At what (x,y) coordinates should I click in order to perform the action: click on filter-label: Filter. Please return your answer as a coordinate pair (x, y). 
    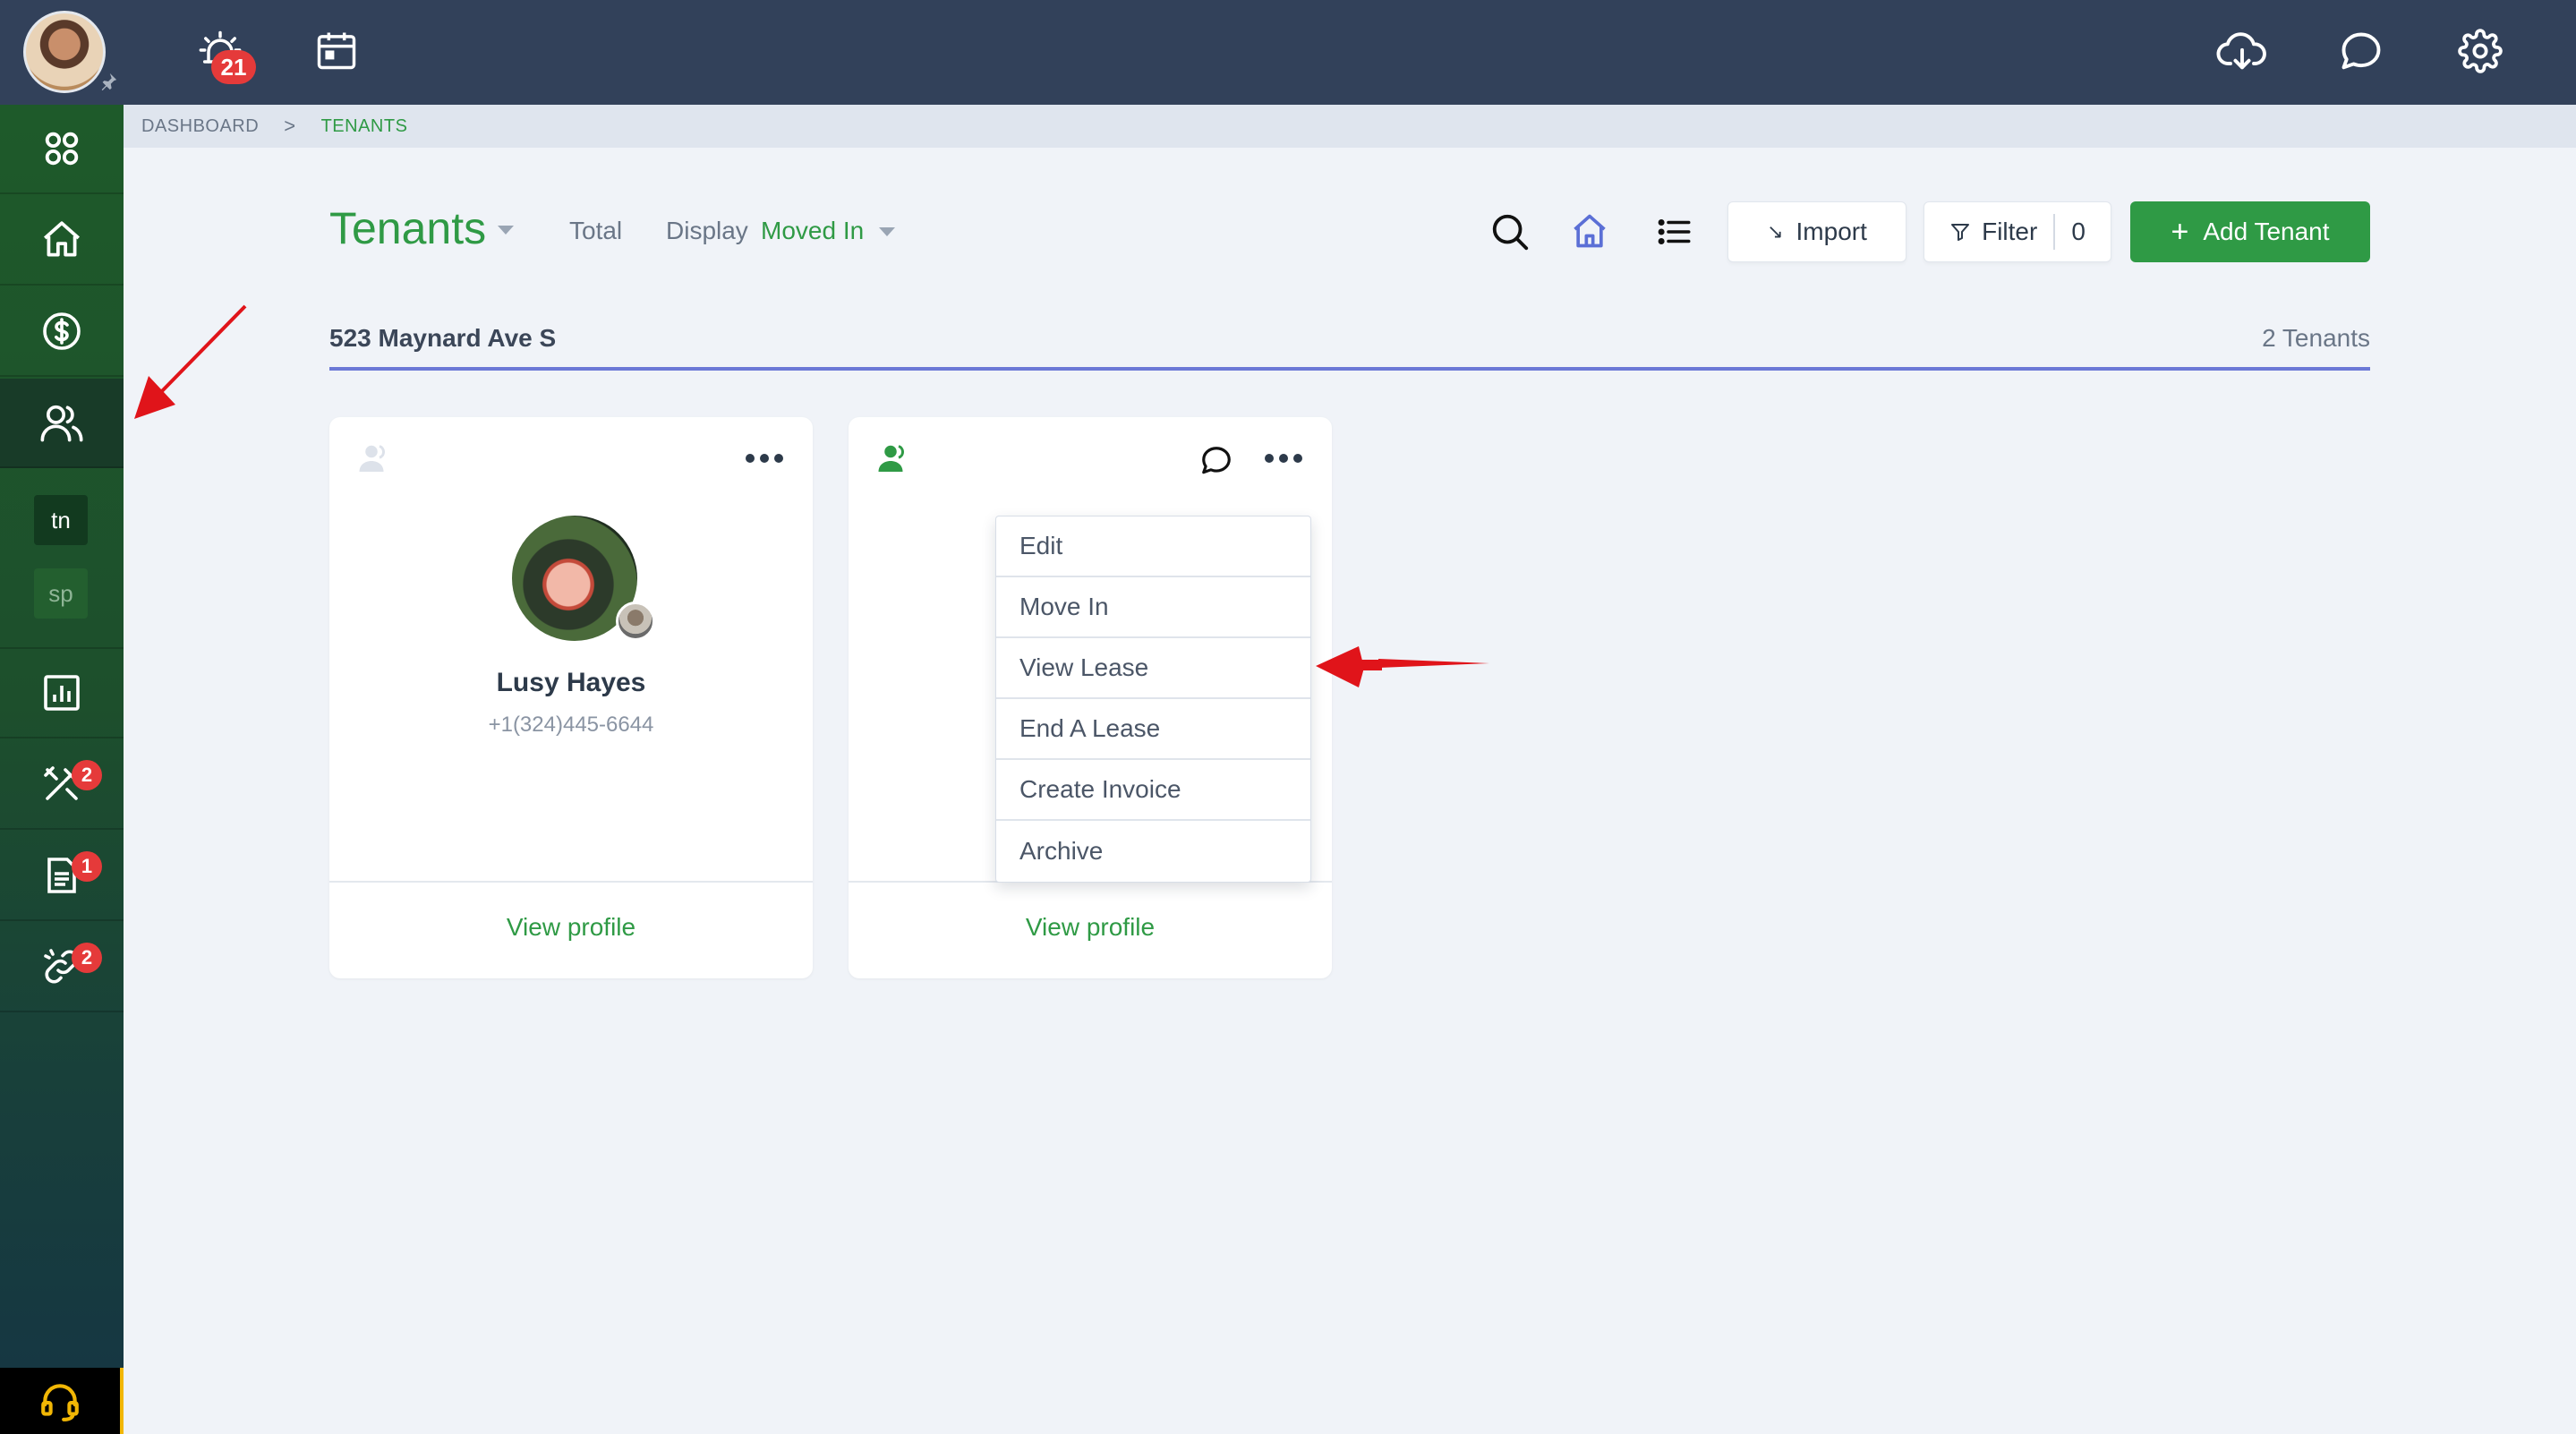
    Looking at the image, I should click on (2010, 232).